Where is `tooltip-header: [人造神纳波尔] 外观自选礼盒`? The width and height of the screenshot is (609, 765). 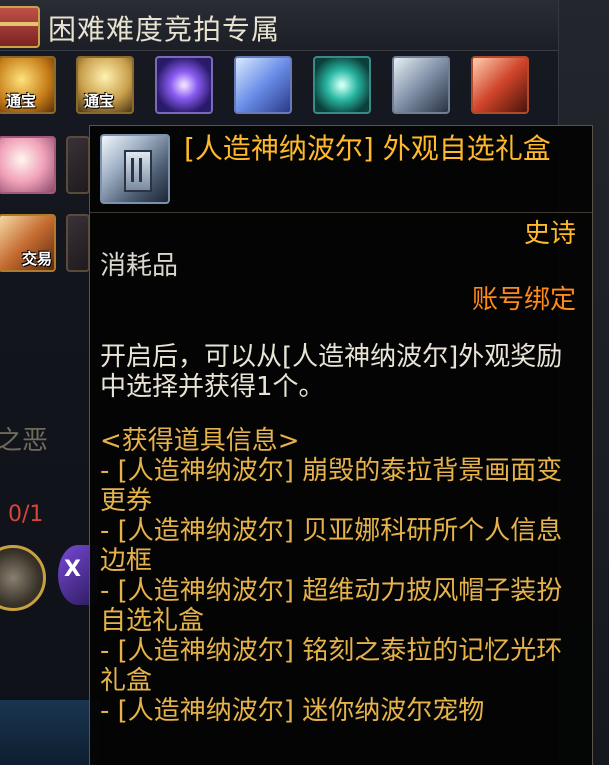 tooltip-header: [人造神纳波尔] 外观自选礼盒 is located at coordinates (341, 169).